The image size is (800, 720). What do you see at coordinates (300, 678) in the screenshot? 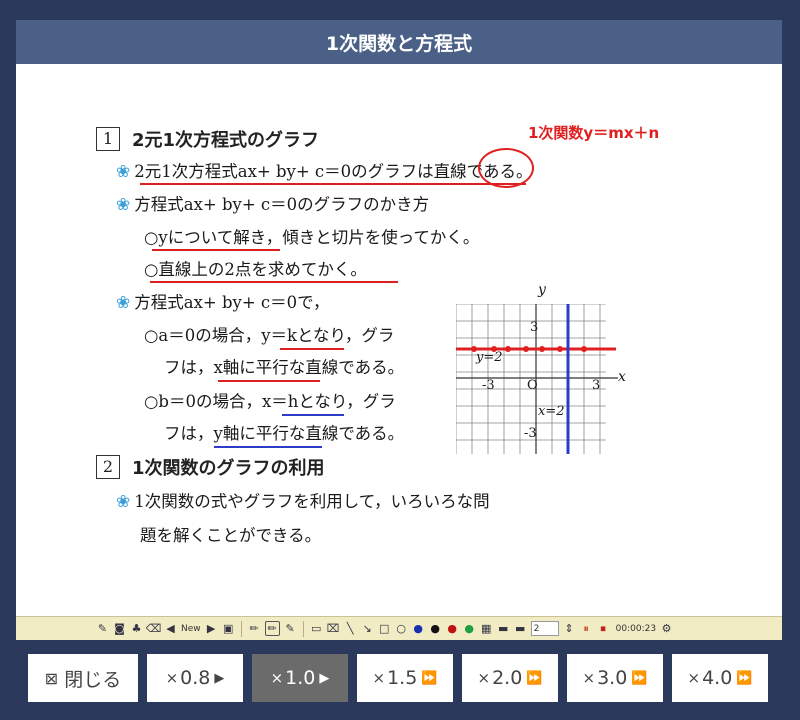
I see `speed-1-0-button: × 1.0 ▶` at bounding box center [300, 678].